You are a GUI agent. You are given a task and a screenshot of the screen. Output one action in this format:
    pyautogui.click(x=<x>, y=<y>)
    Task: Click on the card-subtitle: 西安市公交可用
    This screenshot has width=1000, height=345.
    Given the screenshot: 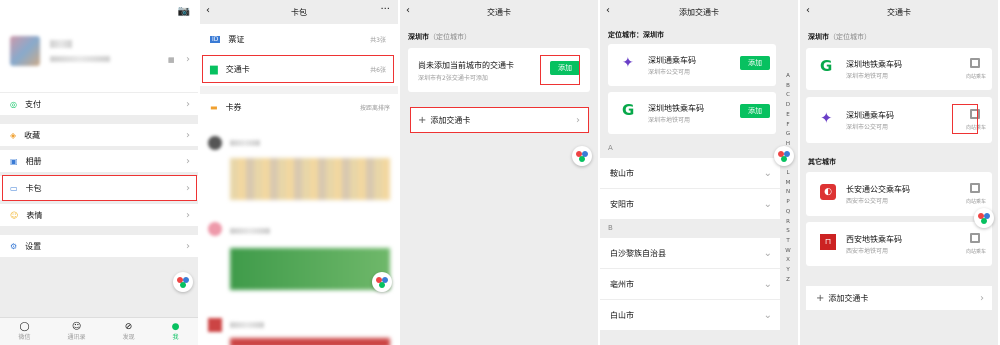 What is the action you would take?
    pyautogui.click(x=867, y=201)
    